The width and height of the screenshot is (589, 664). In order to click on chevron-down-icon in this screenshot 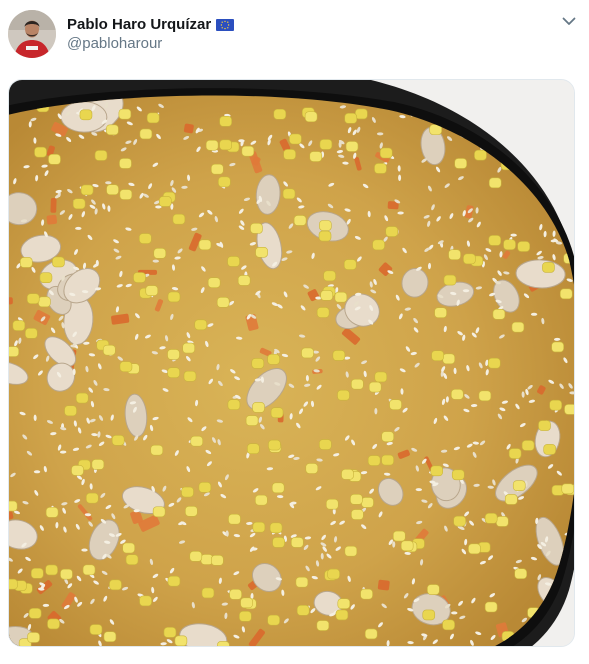, I will do `click(569, 21)`.